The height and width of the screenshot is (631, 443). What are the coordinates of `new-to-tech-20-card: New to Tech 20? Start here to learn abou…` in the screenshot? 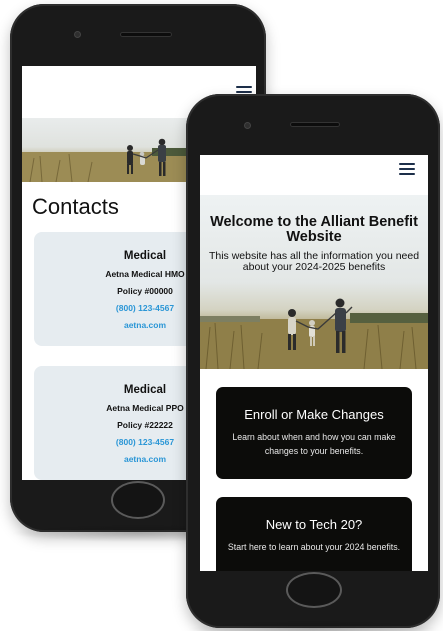 It's located at (314, 534).